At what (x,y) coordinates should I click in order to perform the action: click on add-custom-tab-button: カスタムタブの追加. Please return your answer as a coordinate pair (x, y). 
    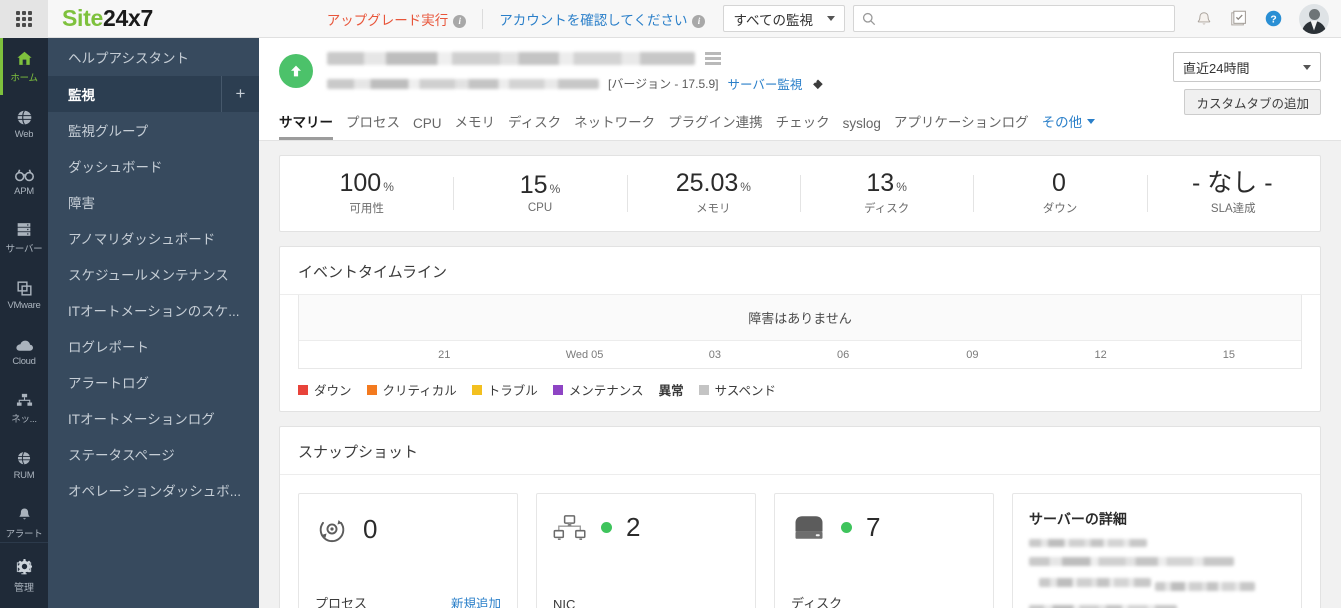
    Looking at the image, I should click on (1252, 102).